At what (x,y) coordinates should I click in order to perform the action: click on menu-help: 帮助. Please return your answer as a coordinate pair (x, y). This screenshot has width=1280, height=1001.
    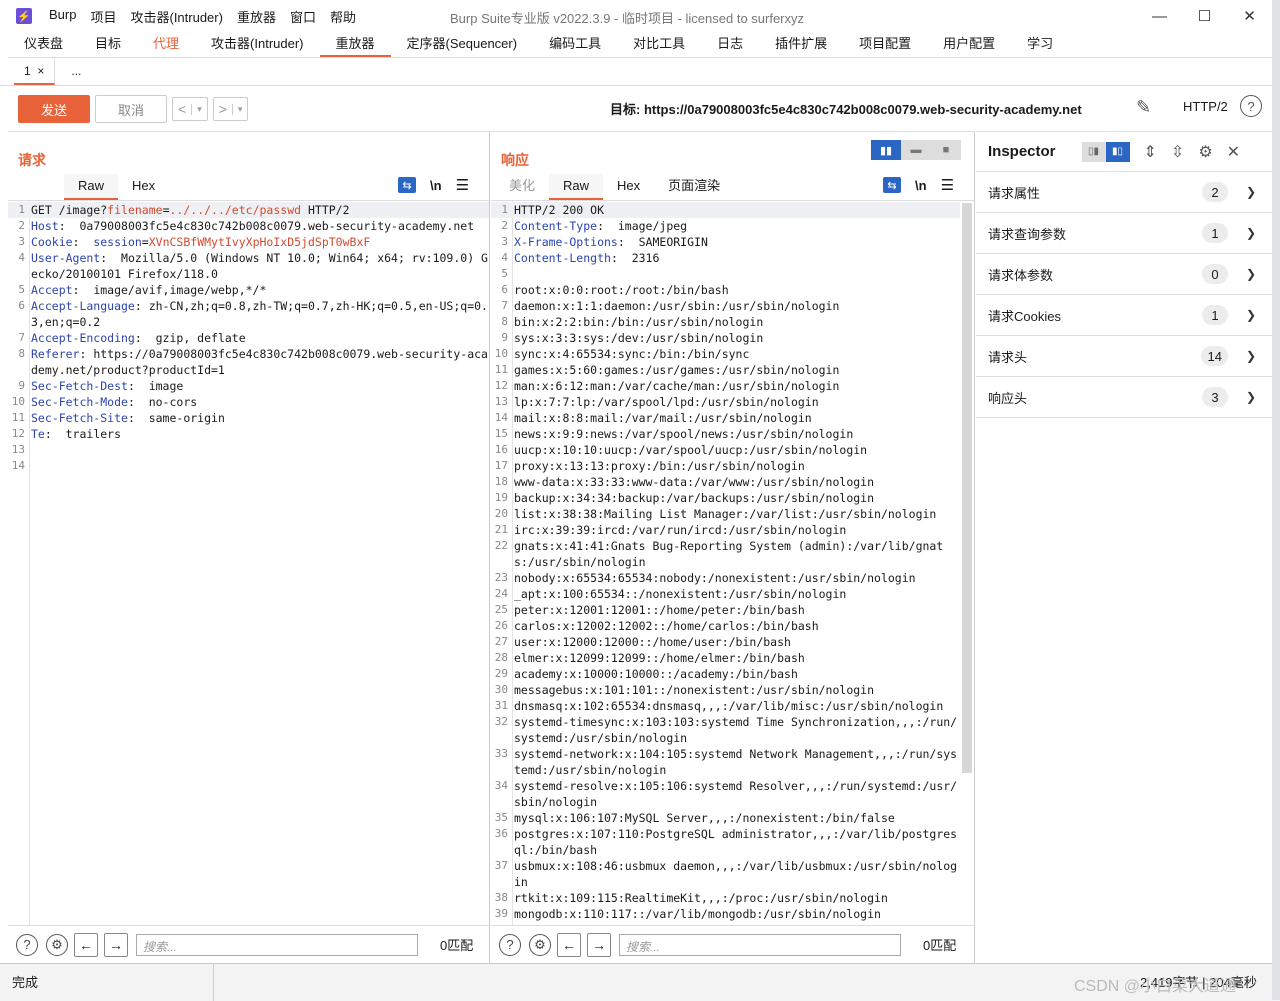
    Looking at the image, I should click on (343, 16).